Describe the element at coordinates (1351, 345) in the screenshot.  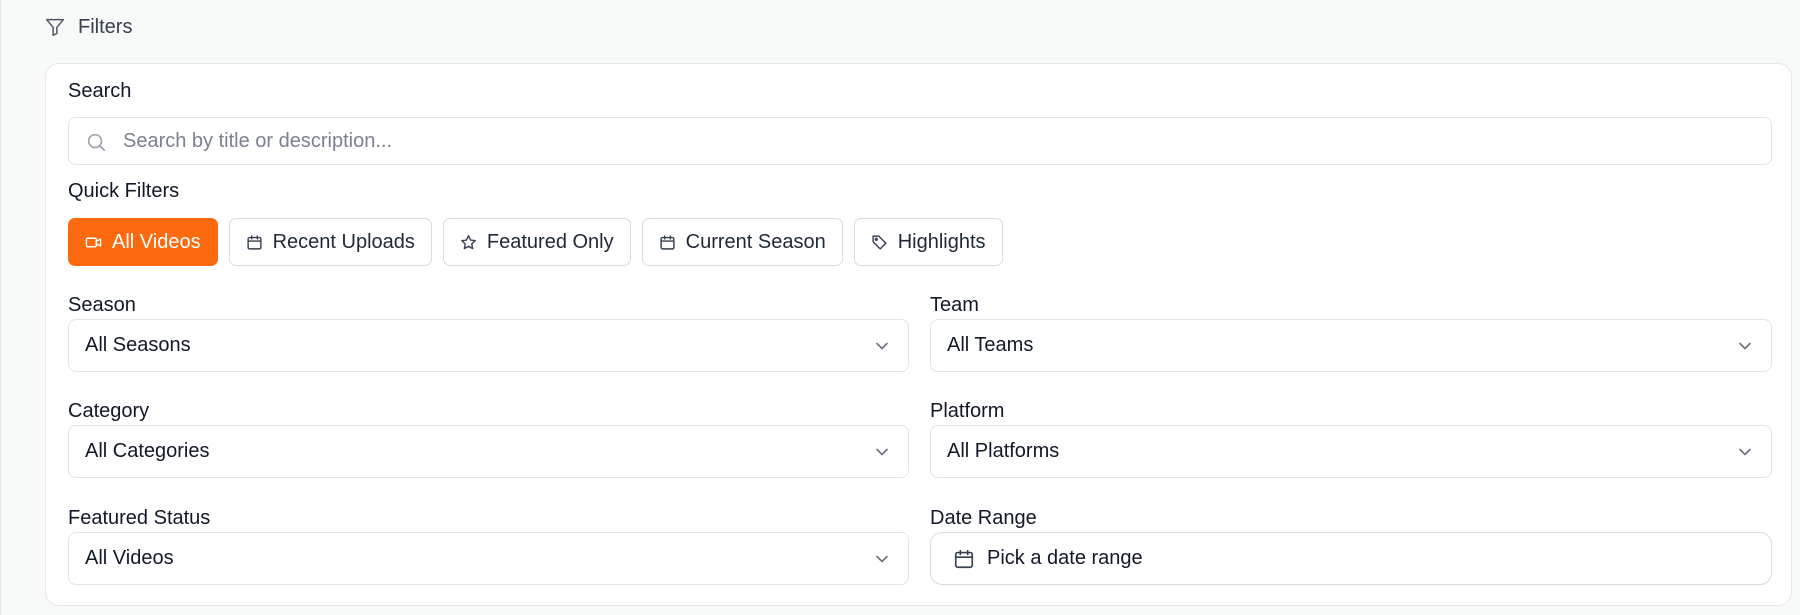
I see `team-select: All Teams` at that location.